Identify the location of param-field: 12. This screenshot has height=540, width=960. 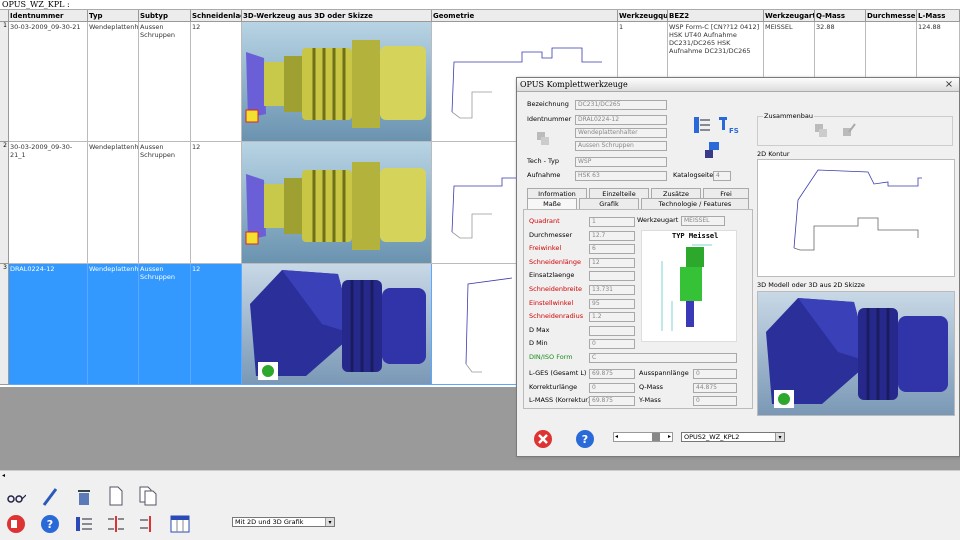
(612, 262).